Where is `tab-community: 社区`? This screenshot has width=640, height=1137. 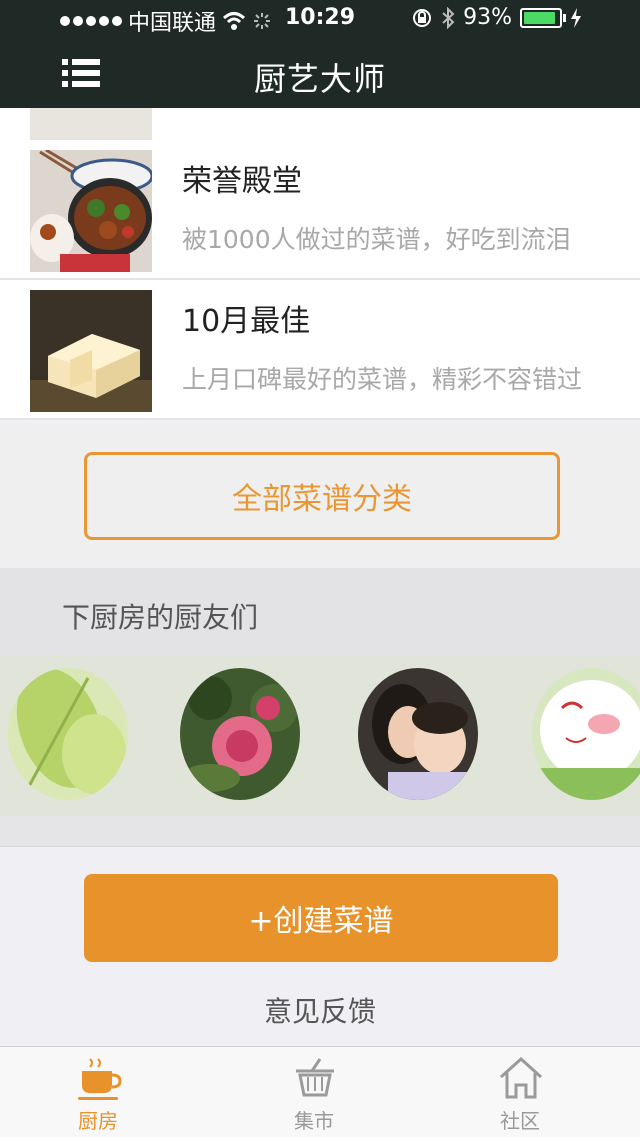 tab-community: 社区 is located at coordinates (520, 1092).